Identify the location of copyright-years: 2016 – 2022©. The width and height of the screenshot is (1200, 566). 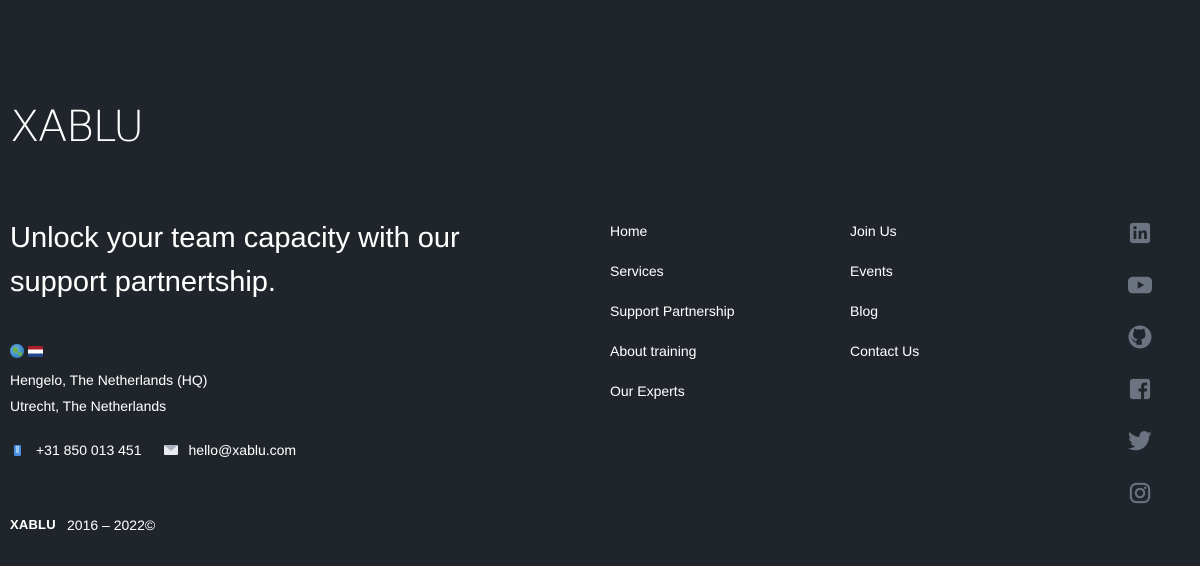
(111, 525).